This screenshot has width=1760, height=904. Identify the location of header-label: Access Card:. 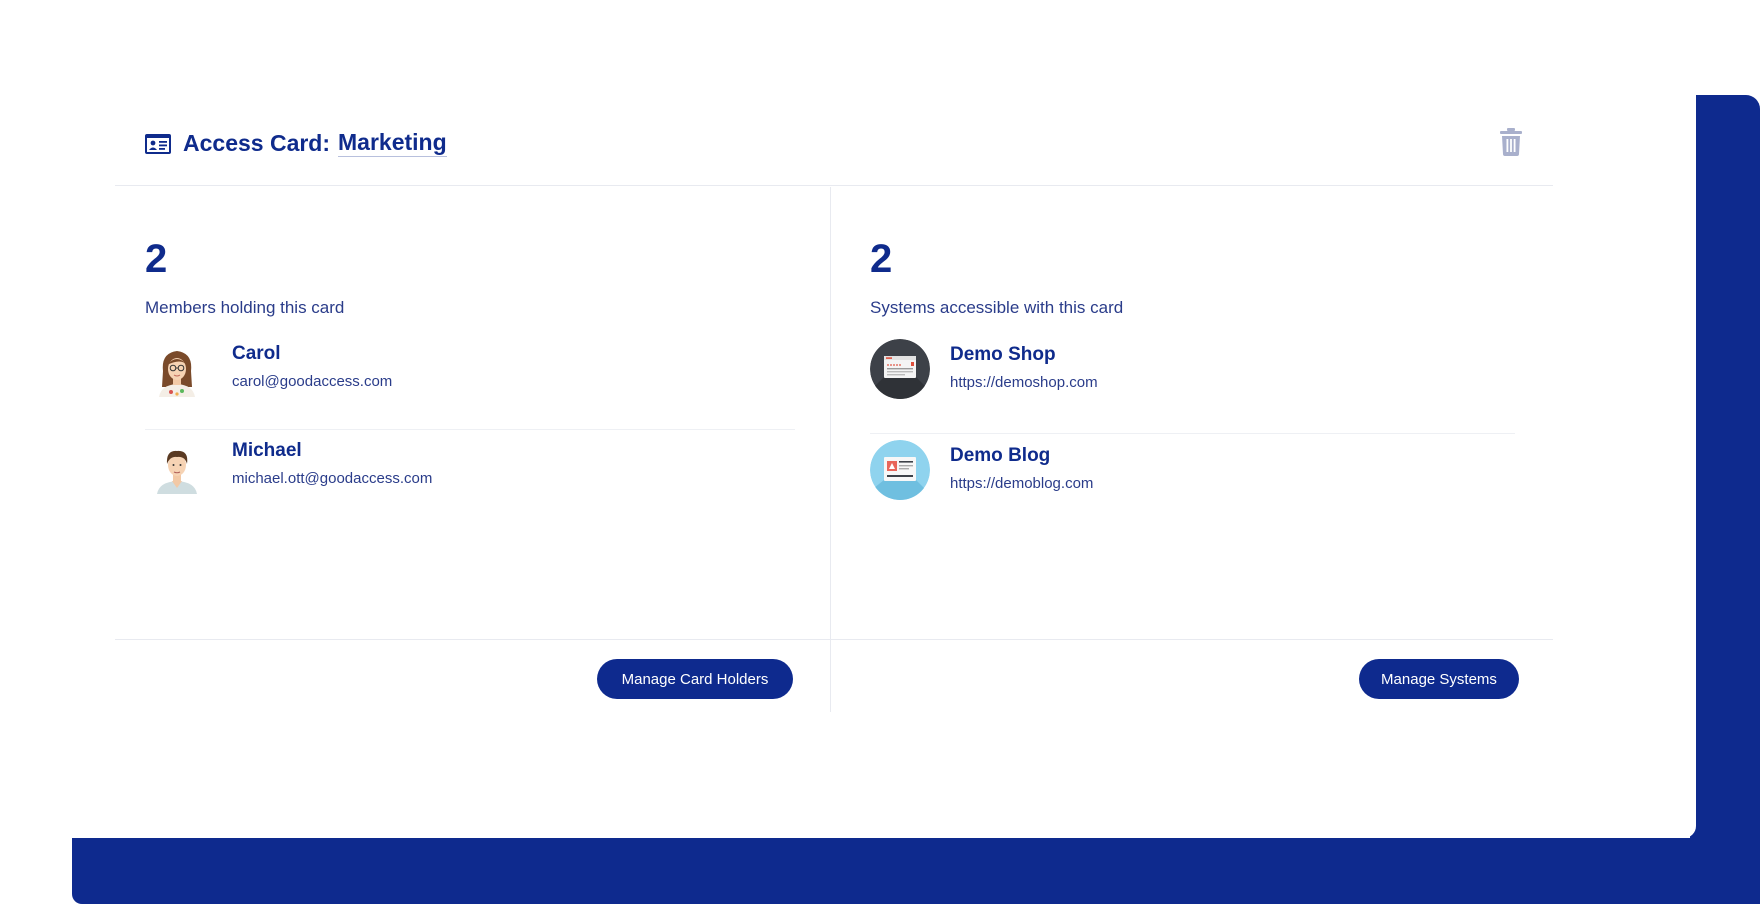
(257, 143).